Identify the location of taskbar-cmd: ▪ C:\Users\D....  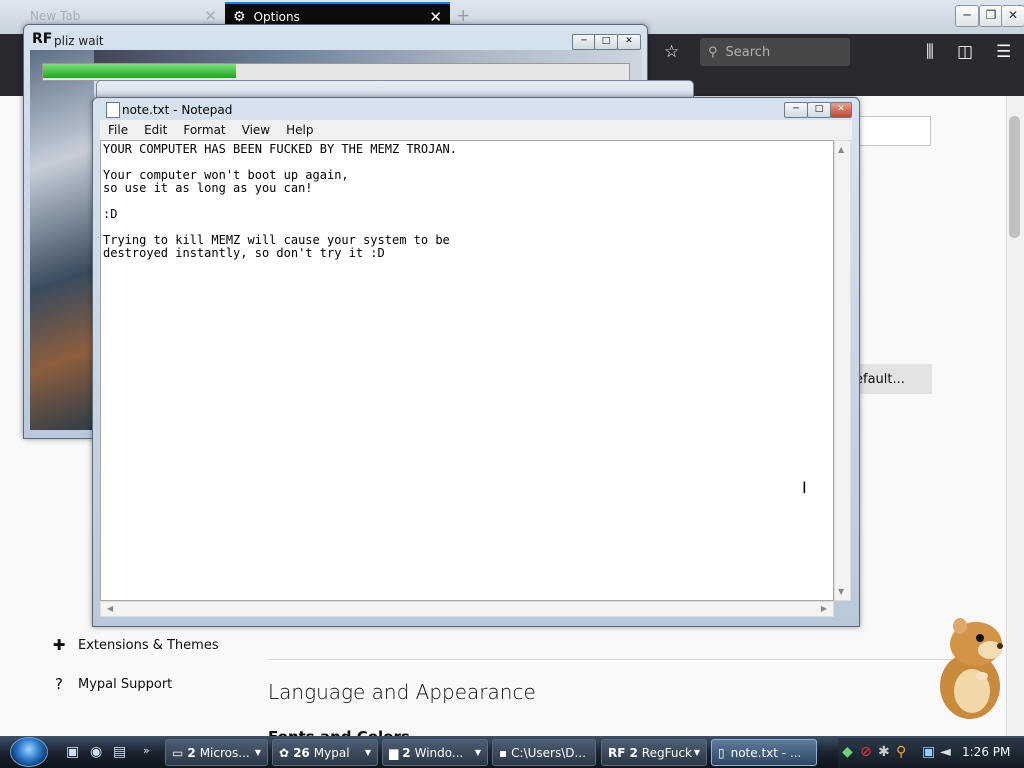
(544, 752).